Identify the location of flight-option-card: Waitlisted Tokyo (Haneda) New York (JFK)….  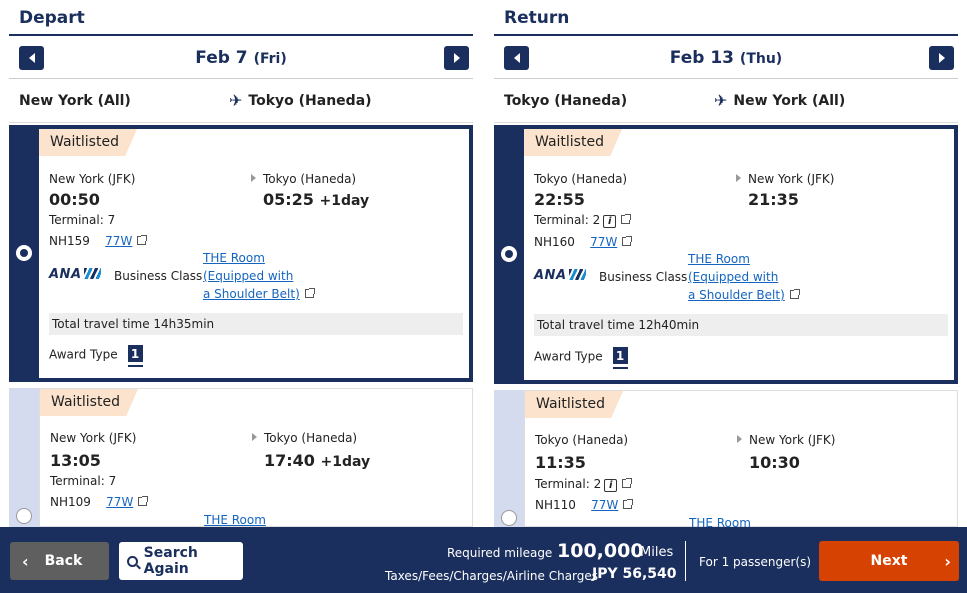
(726, 460).